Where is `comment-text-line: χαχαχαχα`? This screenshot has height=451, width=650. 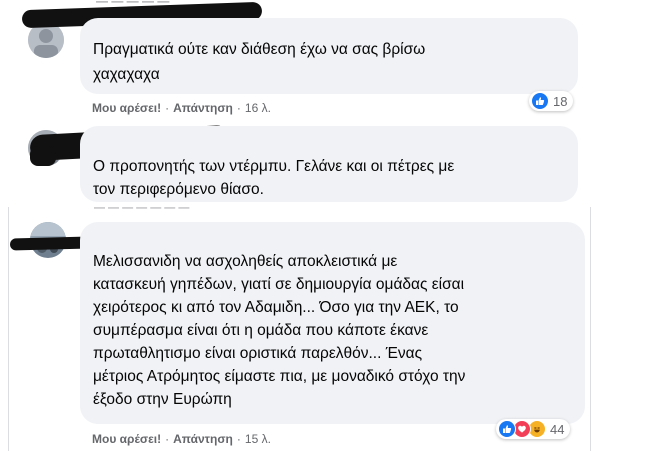
comment-text-line: χαχαχαχα is located at coordinates (126, 74).